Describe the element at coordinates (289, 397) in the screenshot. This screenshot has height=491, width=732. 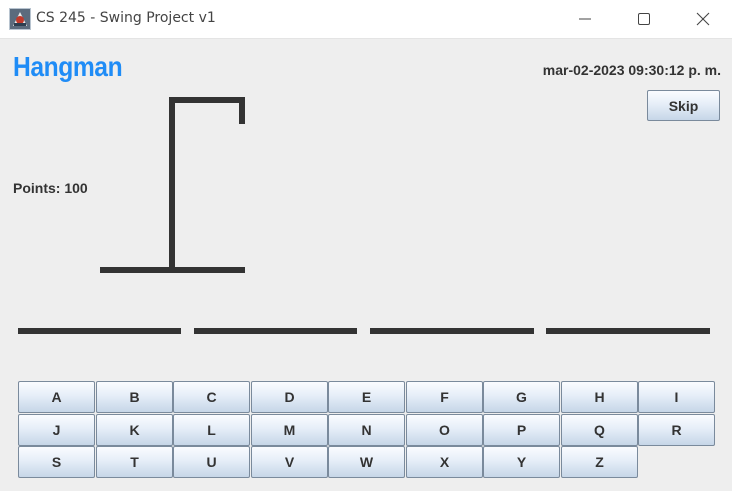
I see `letter-button-d: D` at that location.